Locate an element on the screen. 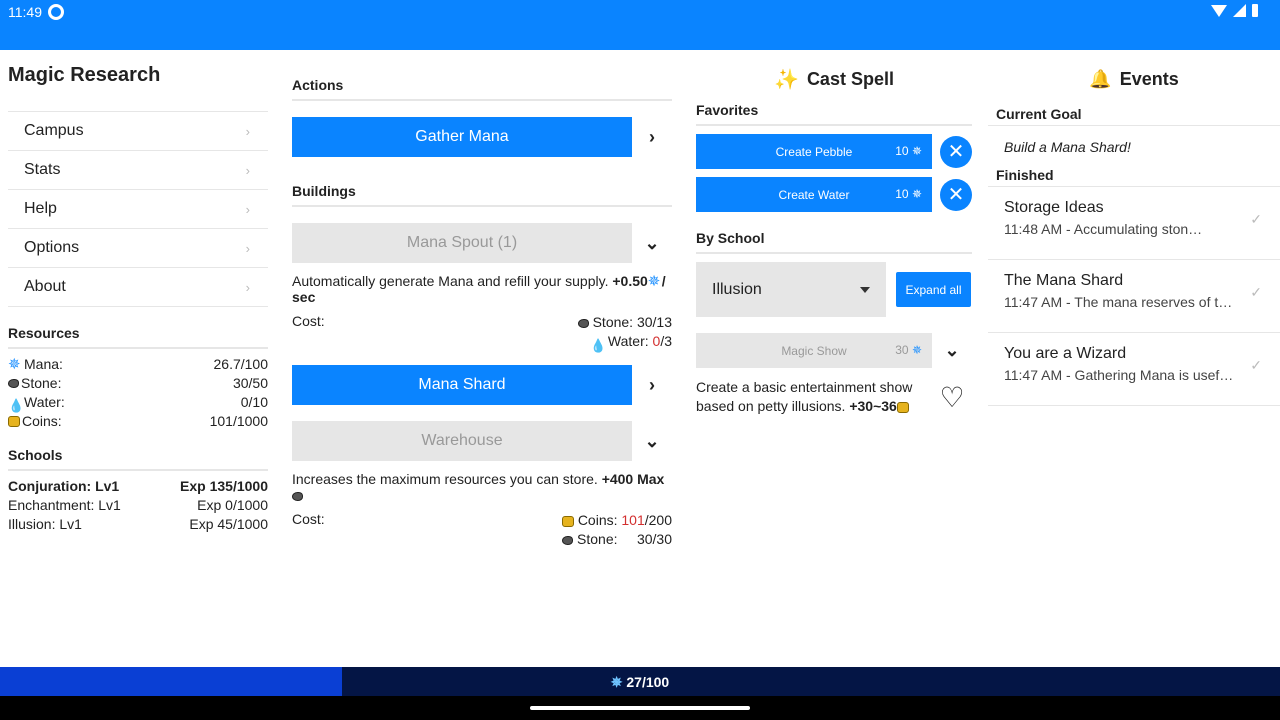  event-title: The Mana Shard is located at coordinates (1064, 280).